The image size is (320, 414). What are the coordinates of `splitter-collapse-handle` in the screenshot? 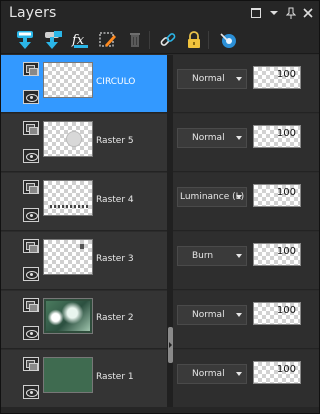 It's located at (170, 345).